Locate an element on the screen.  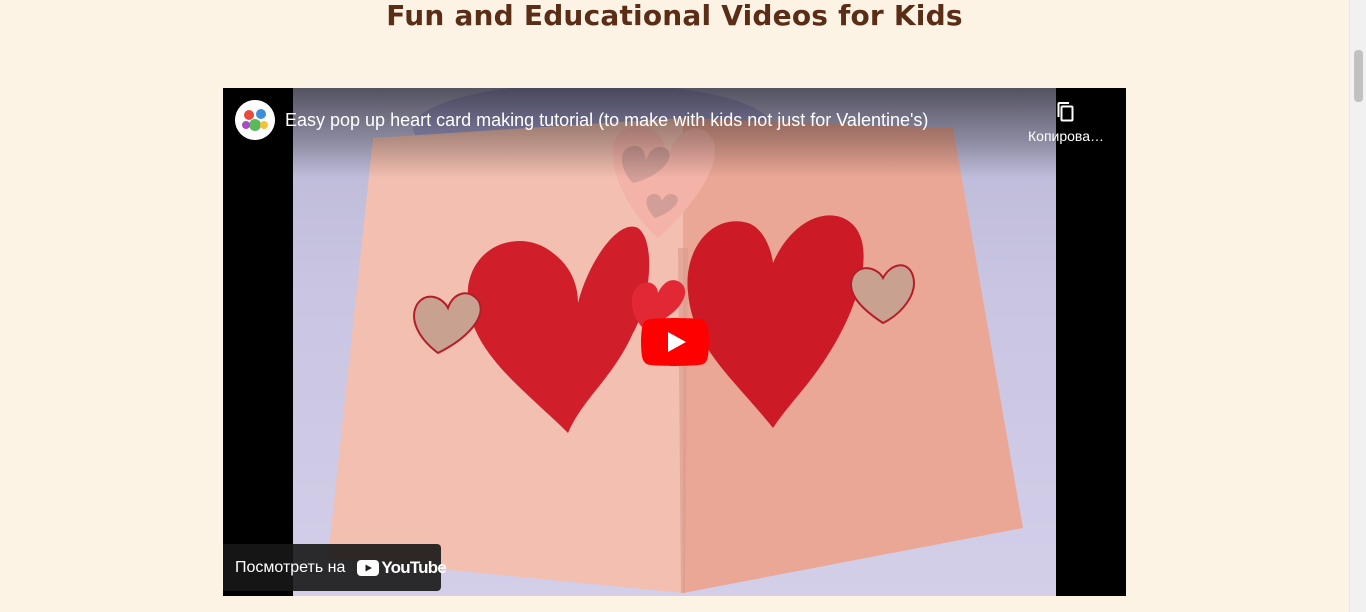
scrollbar-thumb is located at coordinates (1358, 76).